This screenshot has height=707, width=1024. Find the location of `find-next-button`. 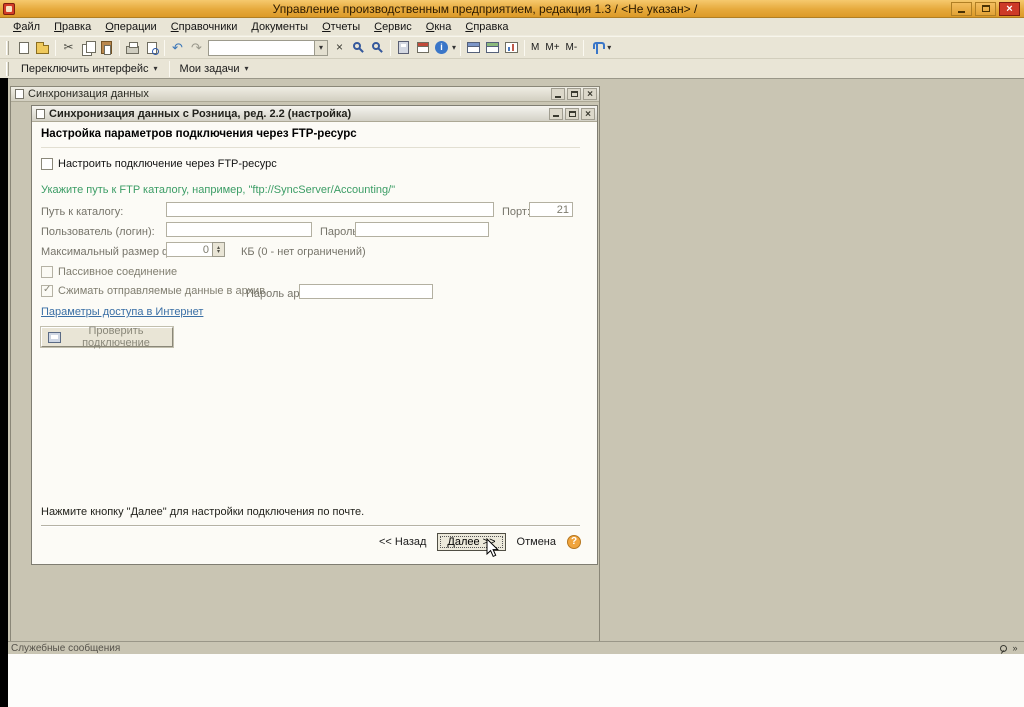

find-next-button is located at coordinates (377, 48).